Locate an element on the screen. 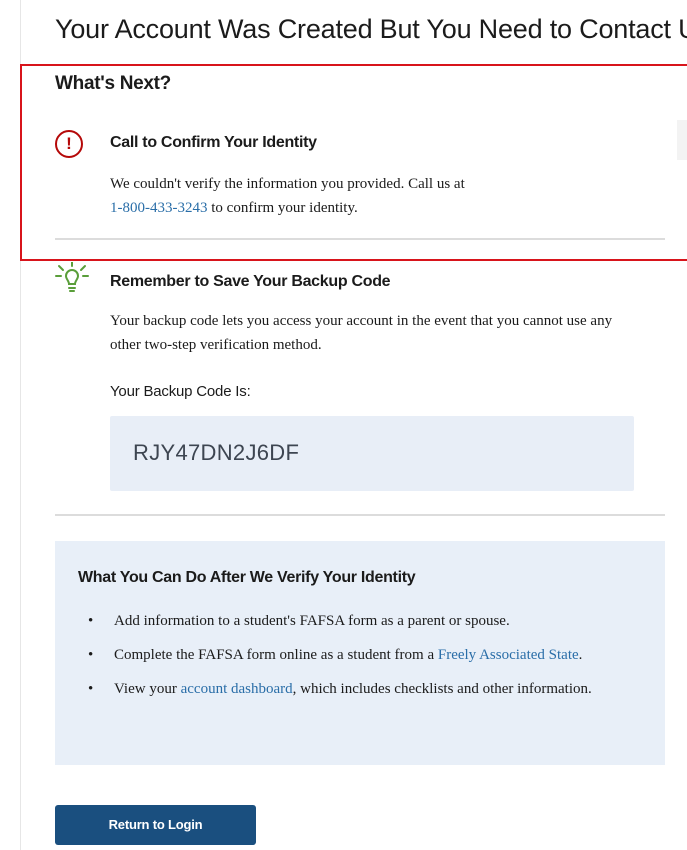  phone-link: 1-800-433-3243 is located at coordinates (159, 208).